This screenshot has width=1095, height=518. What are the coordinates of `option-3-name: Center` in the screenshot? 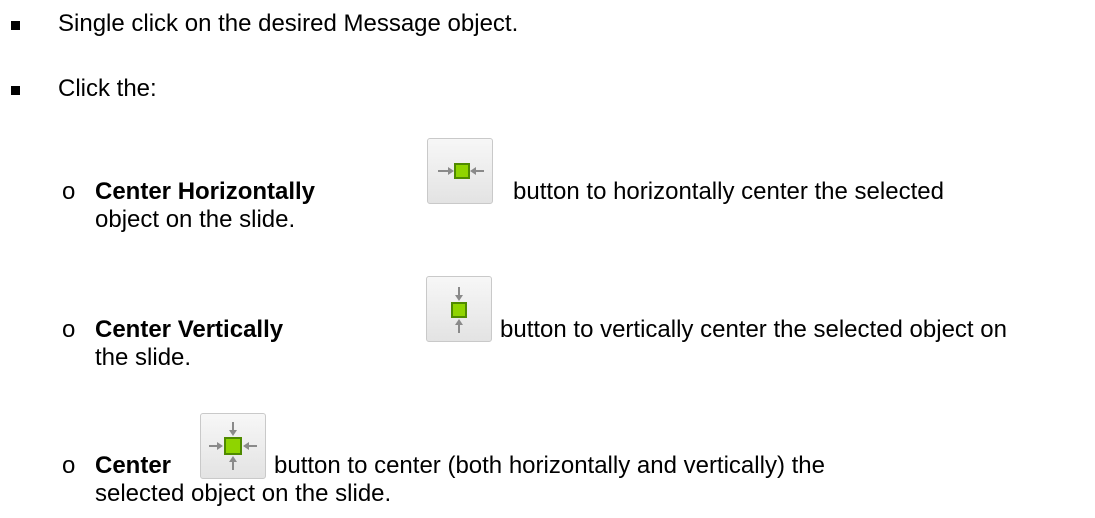 It's located at (133, 465).